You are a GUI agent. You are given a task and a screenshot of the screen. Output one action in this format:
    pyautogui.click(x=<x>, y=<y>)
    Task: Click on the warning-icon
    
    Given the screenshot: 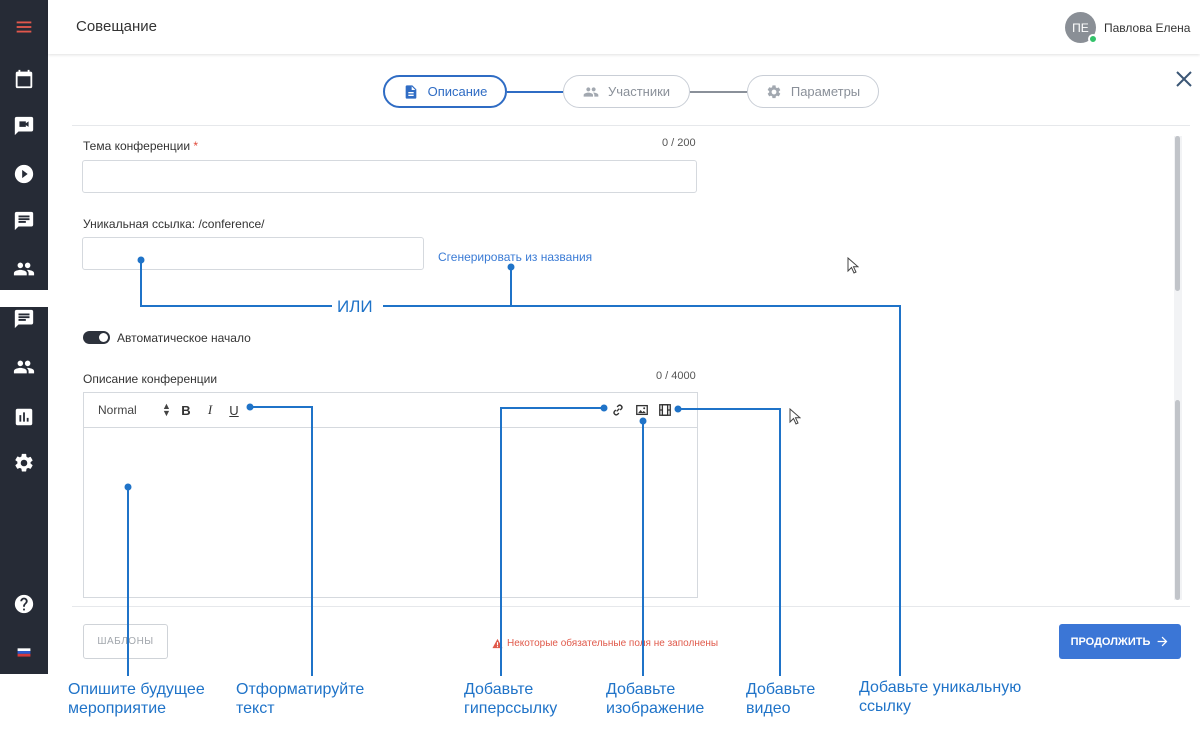 What is the action you would take?
    pyautogui.click(x=497, y=643)
    